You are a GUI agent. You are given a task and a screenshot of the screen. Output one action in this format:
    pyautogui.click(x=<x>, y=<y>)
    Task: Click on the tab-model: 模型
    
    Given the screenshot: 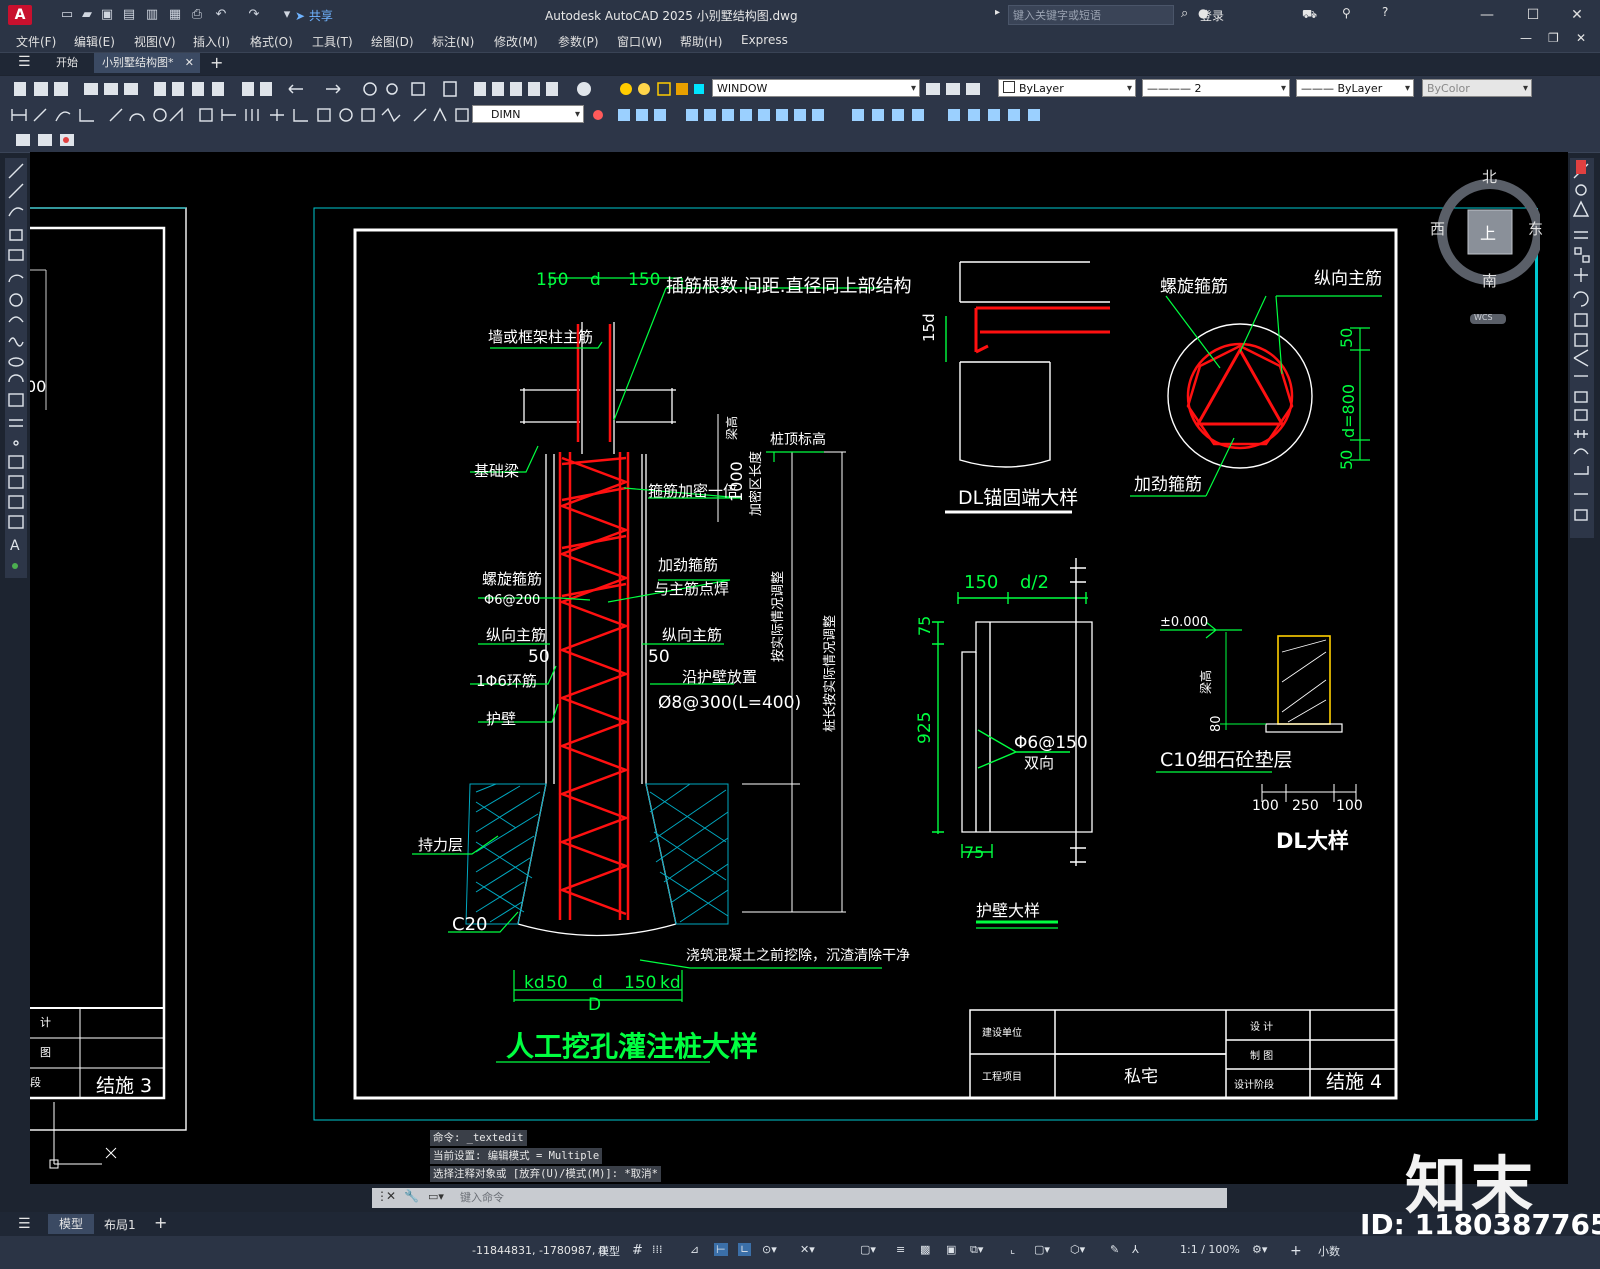 What is the action you would take?
    pyautogui.click(x=71, y=1224)
    